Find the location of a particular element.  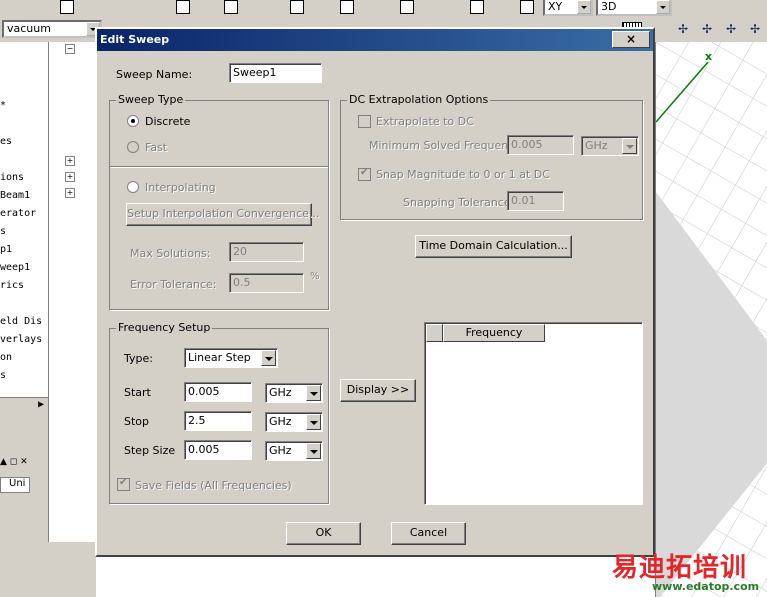

extrapolate-dc-label: Extrapolate to DC is located at coordinates (425, 121).